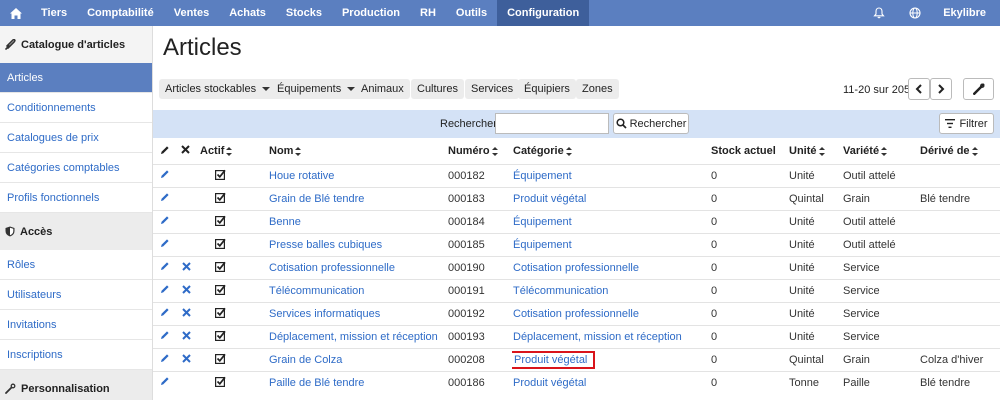 The width and height of the screenshot is (1000, 400). I want to click on caret-down-icon, so click(266, 89).